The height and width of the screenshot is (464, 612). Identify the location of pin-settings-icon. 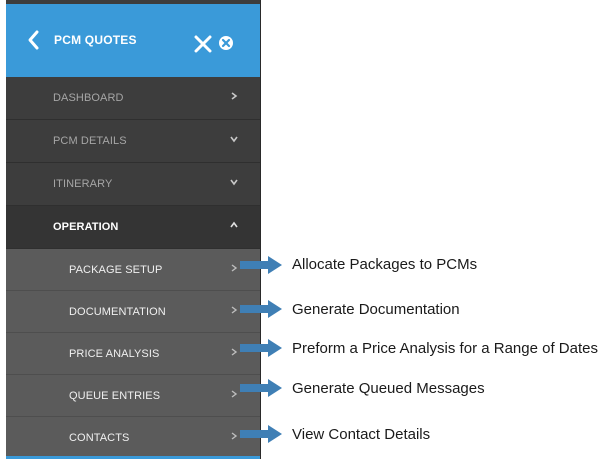
(226, 43).